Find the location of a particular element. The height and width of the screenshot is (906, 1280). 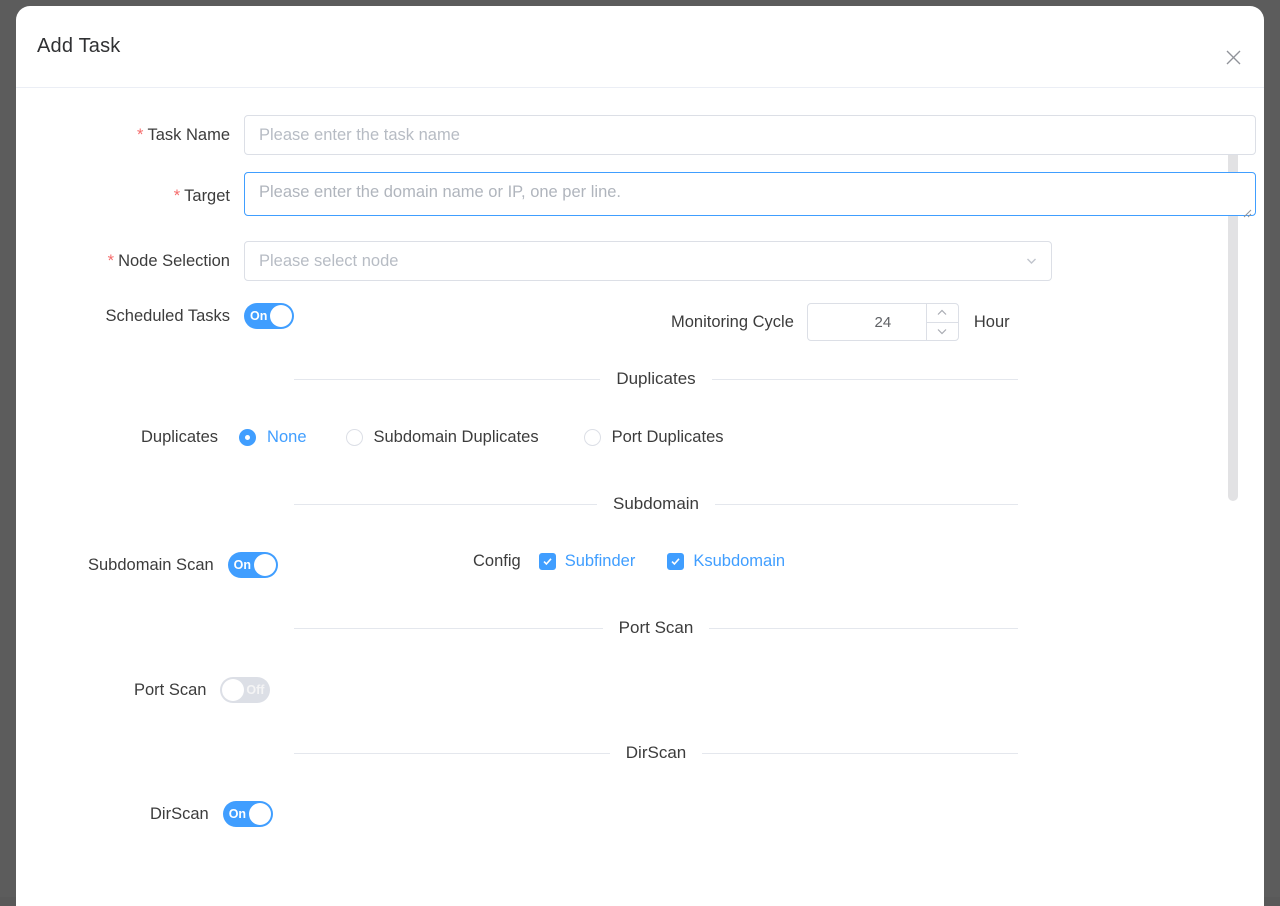

scheduled-tasks-row: Scheduled Tasks On is located at coordinates (186, 316).